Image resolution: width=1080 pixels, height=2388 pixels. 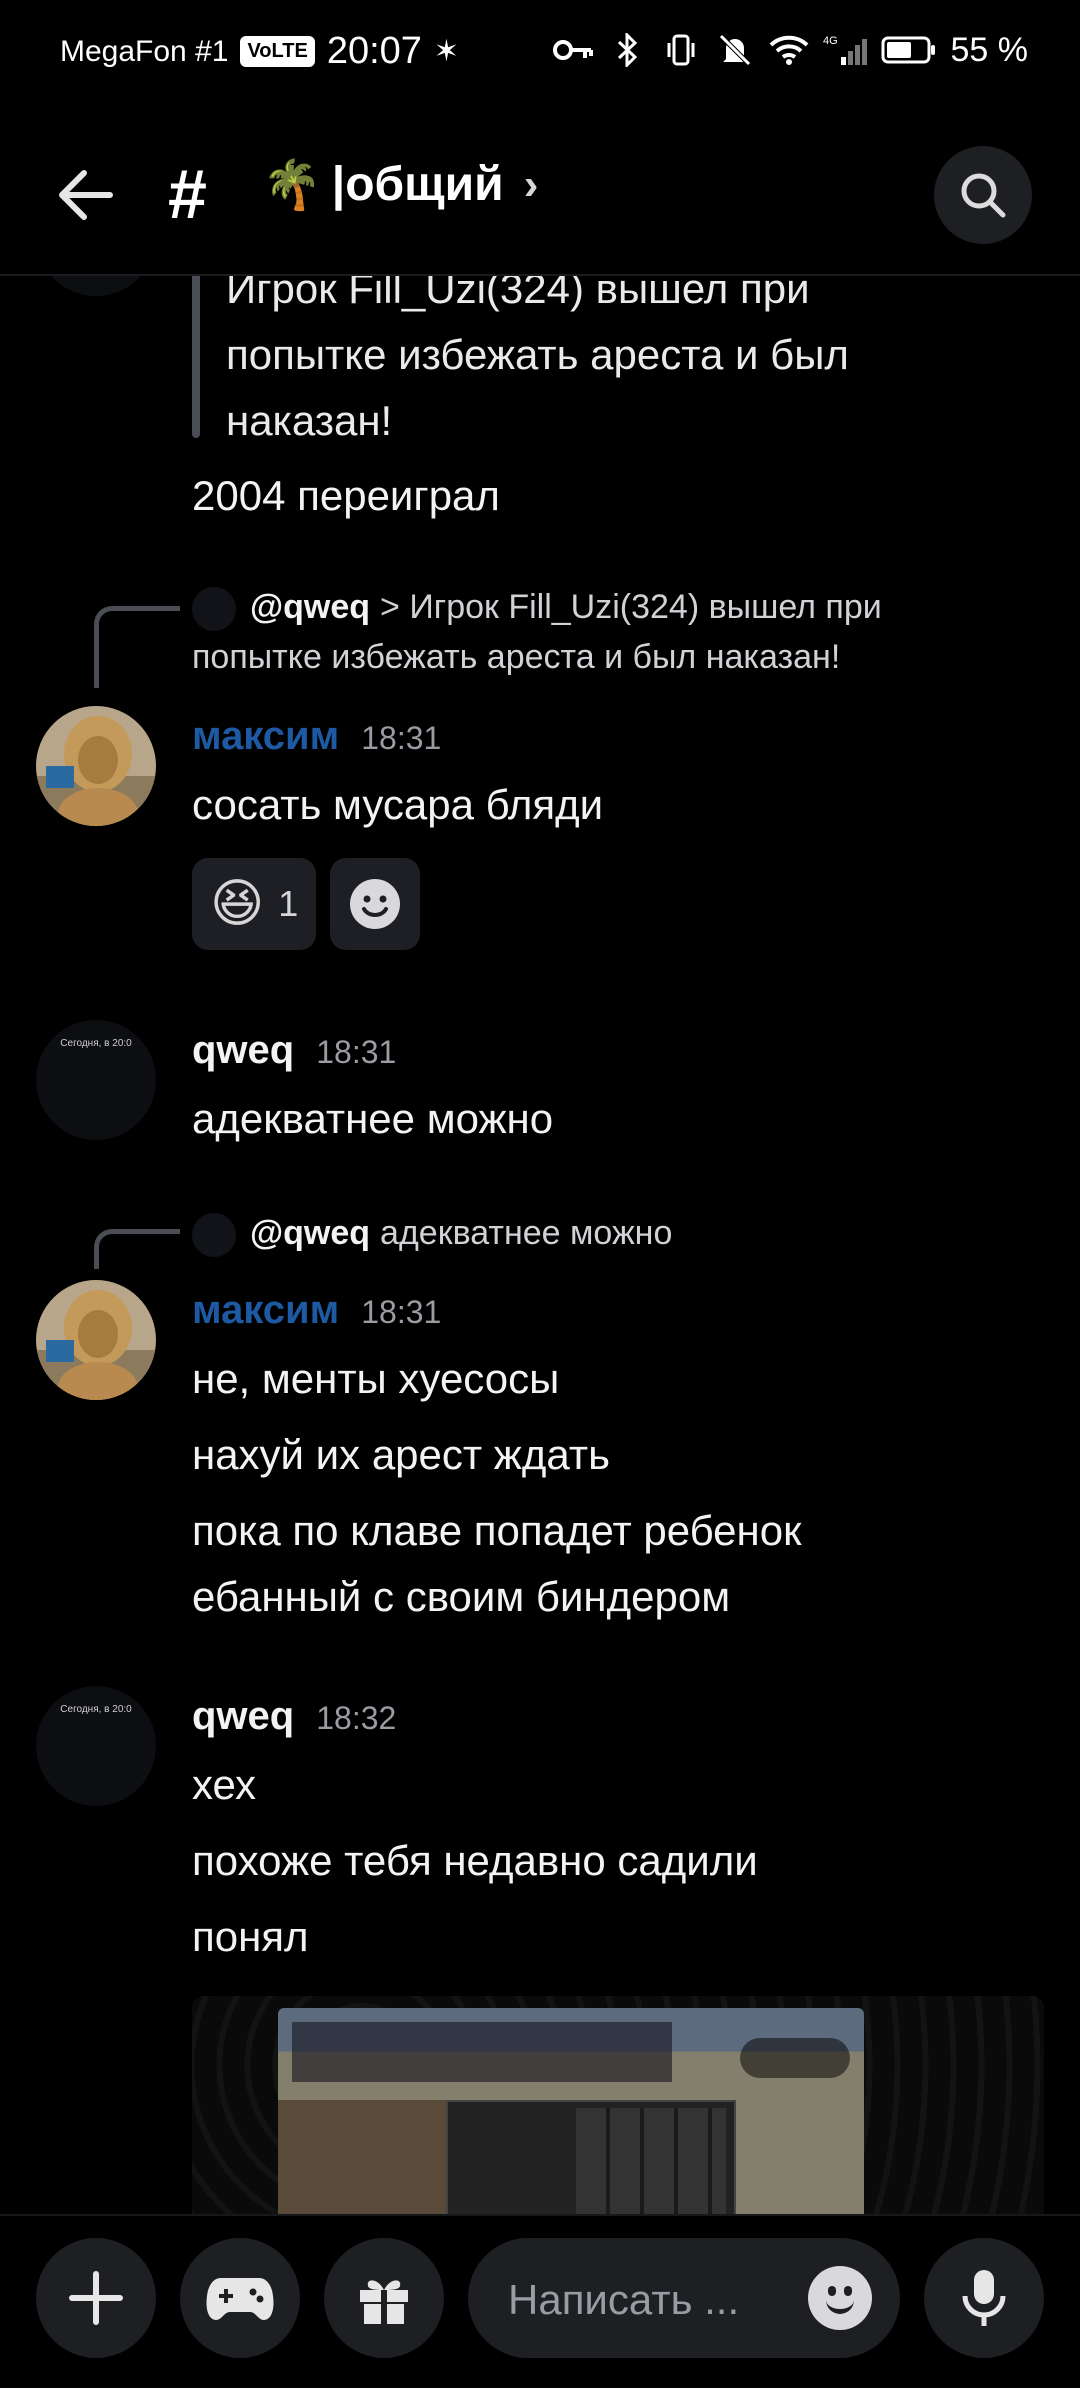 I want to click on status-left: MegaFon #1 VoLTE 20:07 ✶, so click(x=259, y=51).